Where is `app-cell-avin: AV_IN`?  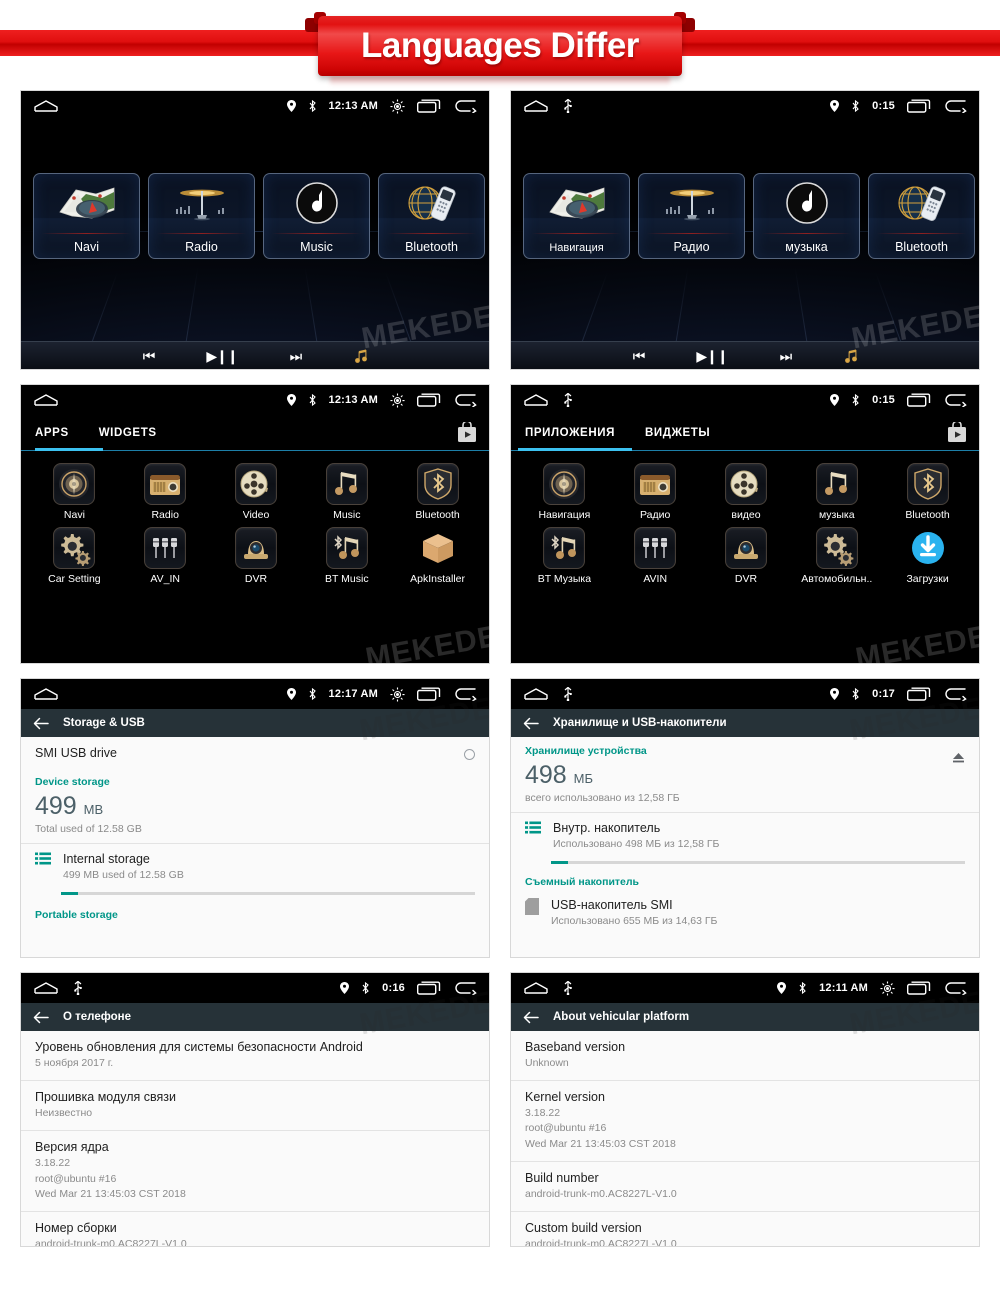 app-cell-avin: AV_IN is located at coordinates (165, 556).